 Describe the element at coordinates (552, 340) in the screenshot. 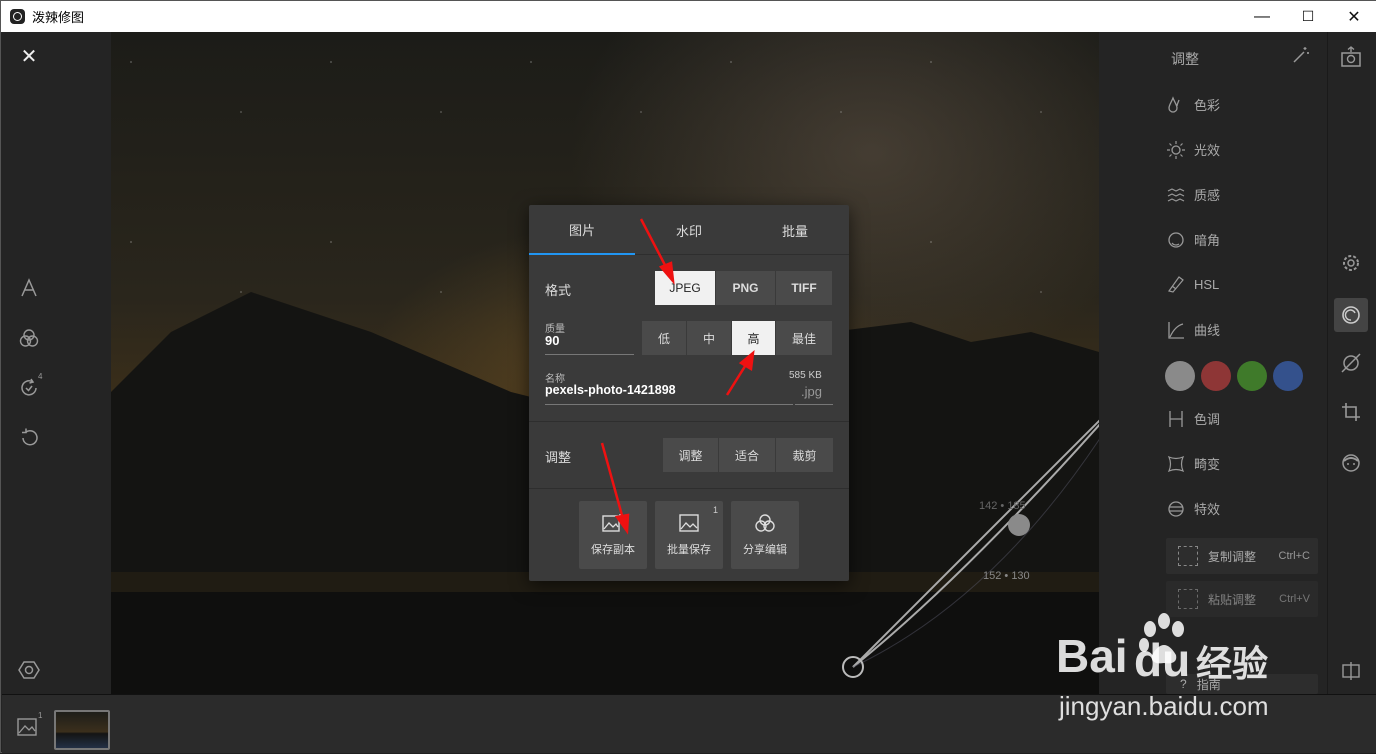

I see `quality-value: 90` at that location.